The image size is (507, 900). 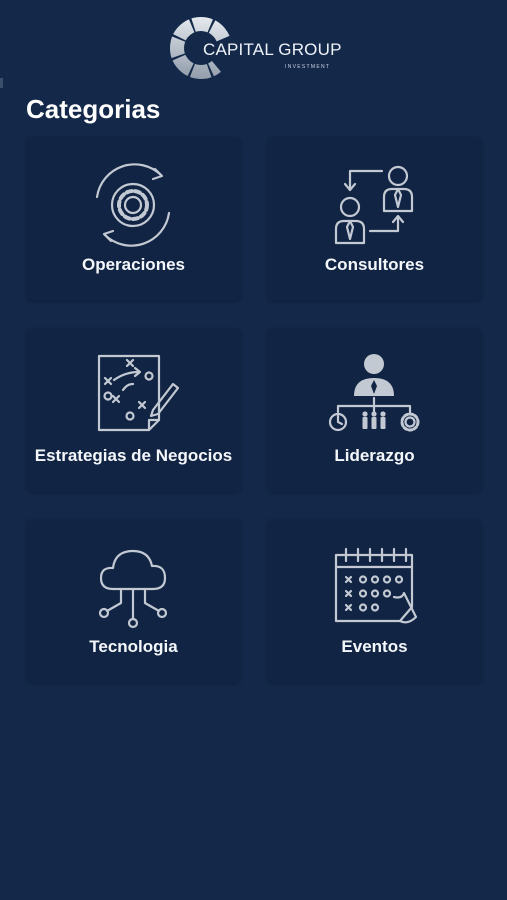 I want to click on category-card-operaciones: Operaciones, so click(x=133, y=219).